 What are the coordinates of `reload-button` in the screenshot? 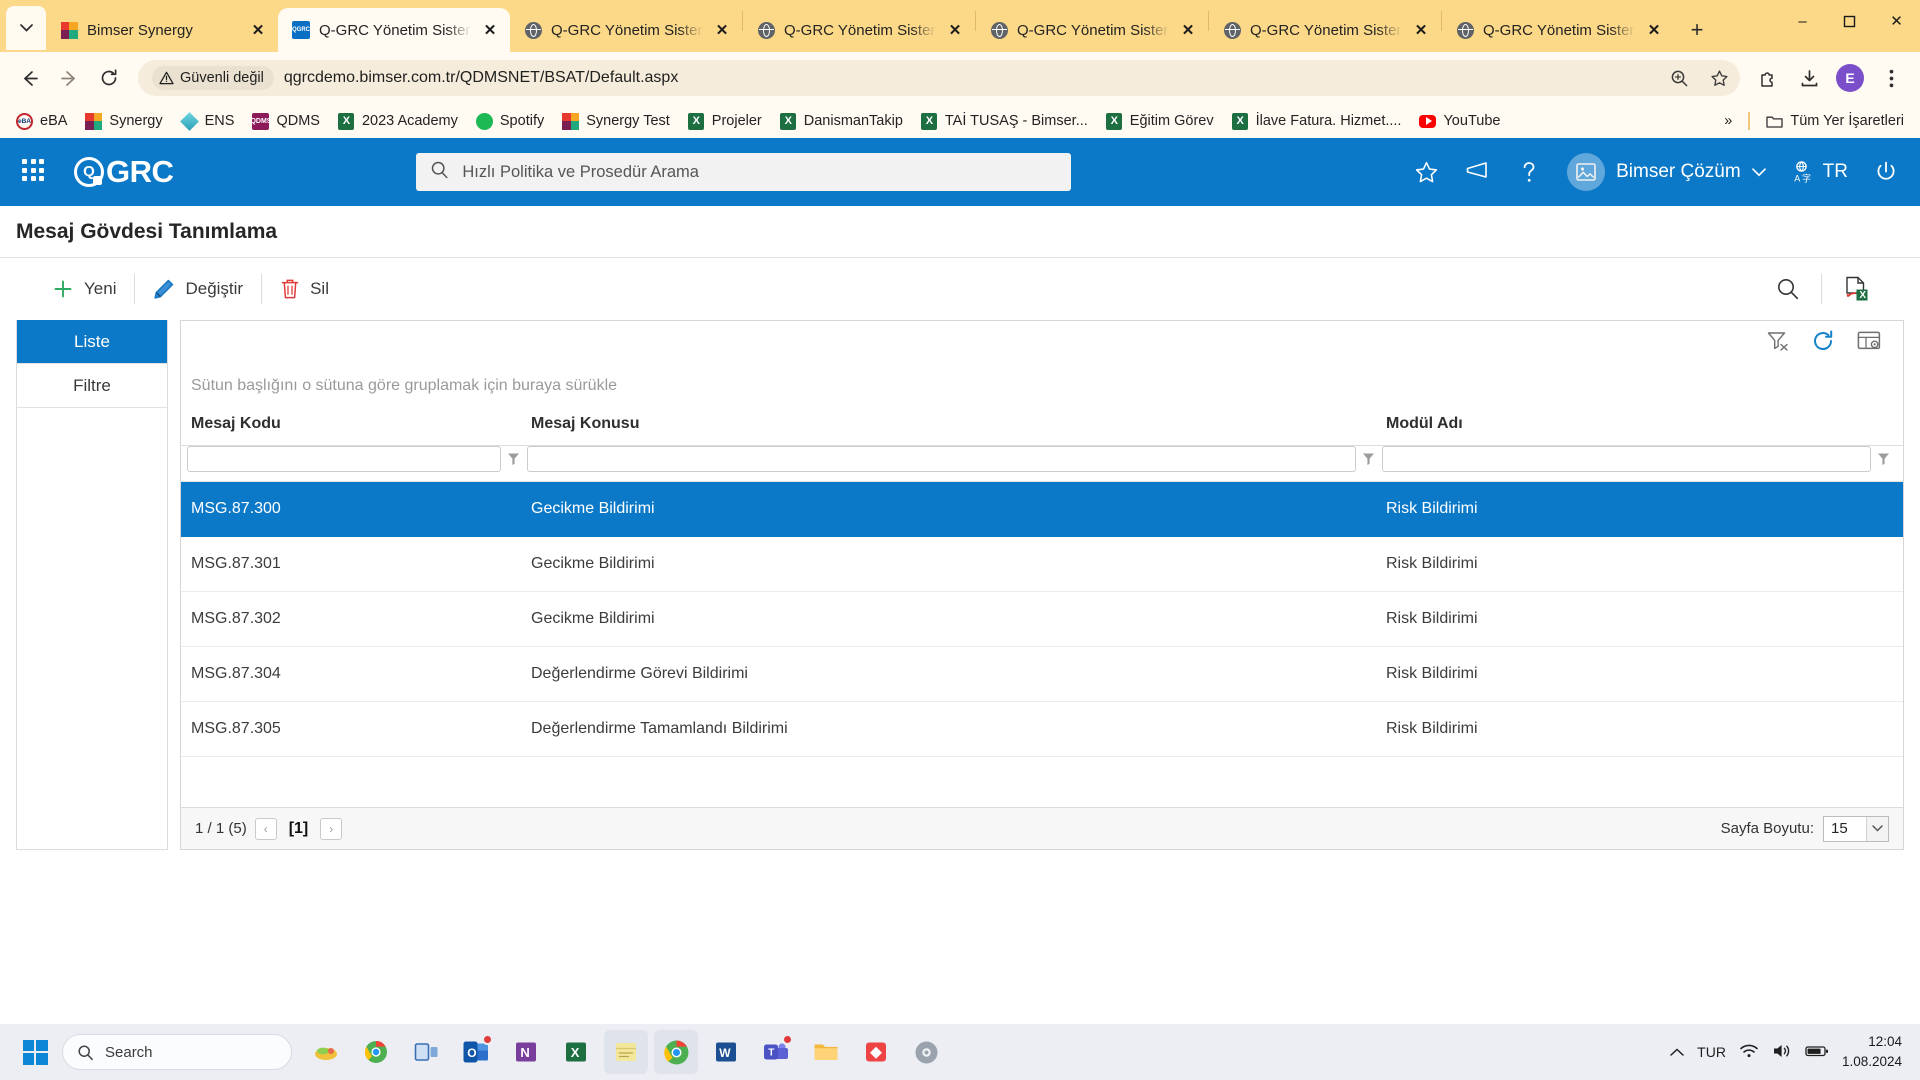 It's located at (109, 78).